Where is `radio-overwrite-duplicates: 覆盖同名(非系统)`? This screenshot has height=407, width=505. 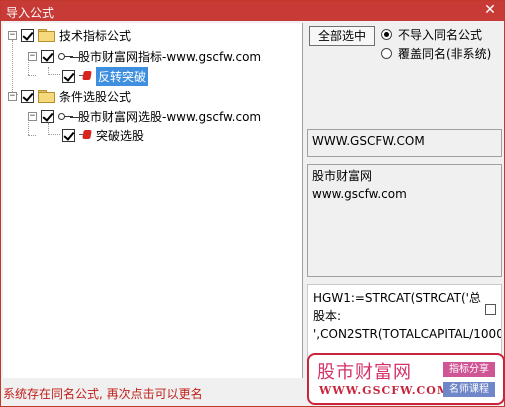
radio-overwrite-duplicates: 覆盖同名(非系统) is located at coordinates (436, 53).